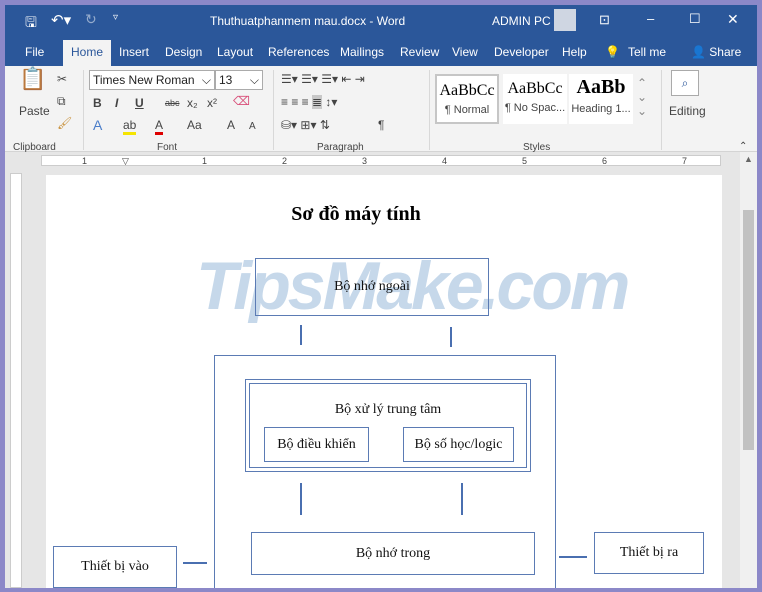 The height and width of the screenshot is (592, 762). Describe the element at coordinates (125, 161) in the screenshot. I see `ruler-indent-marker: ▽` at that location.